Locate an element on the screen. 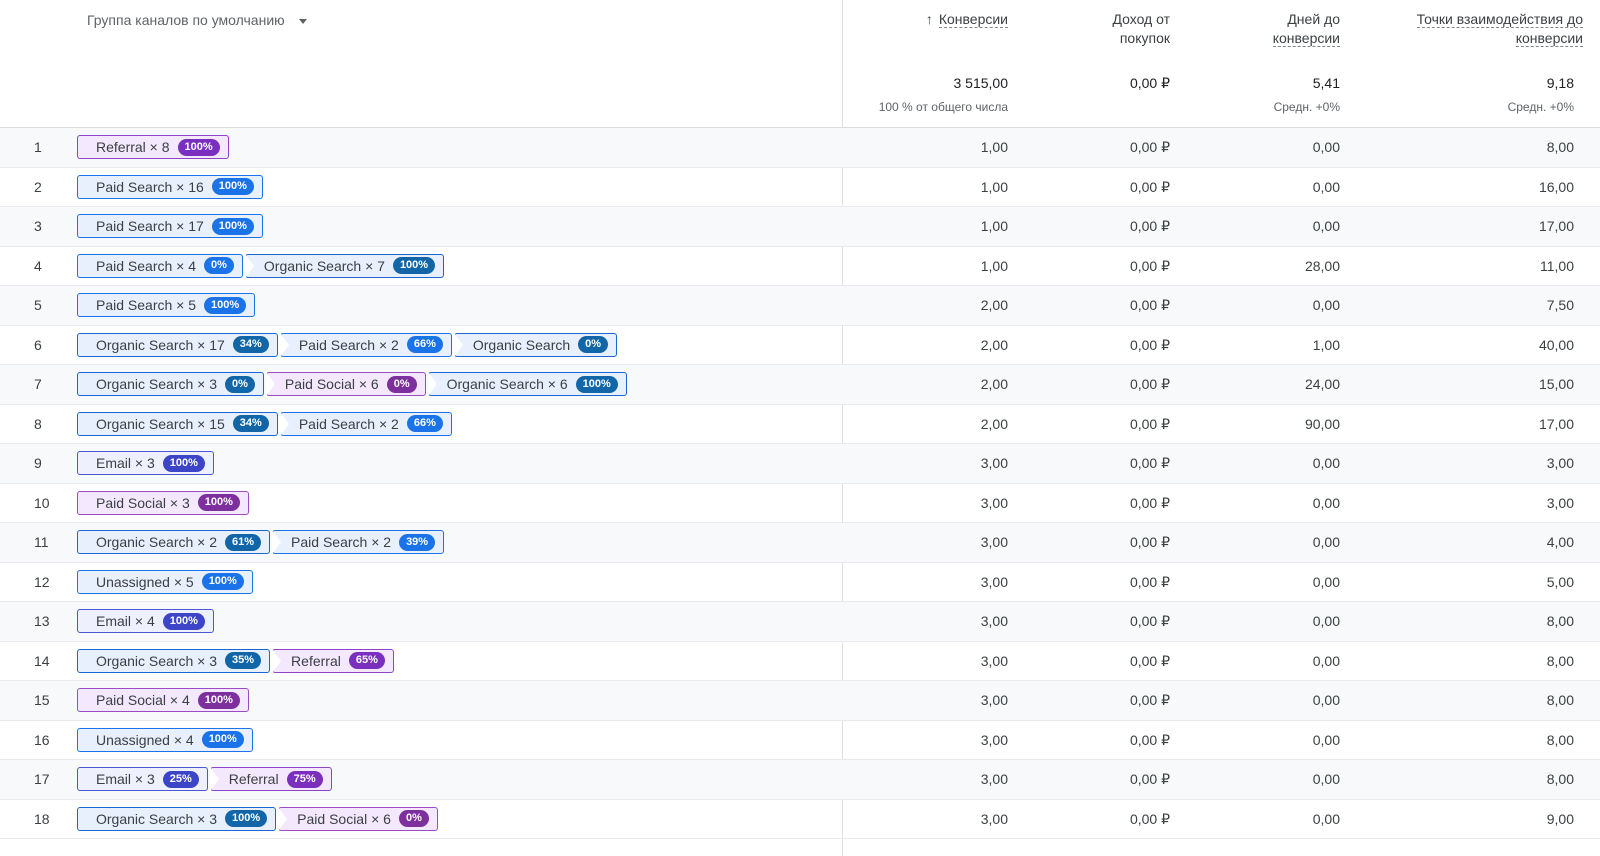 Image resolution: width=1600 pixels, height=856 pixels. path-step-label: Organic Search × 17 is located at coordinates (160, 344).